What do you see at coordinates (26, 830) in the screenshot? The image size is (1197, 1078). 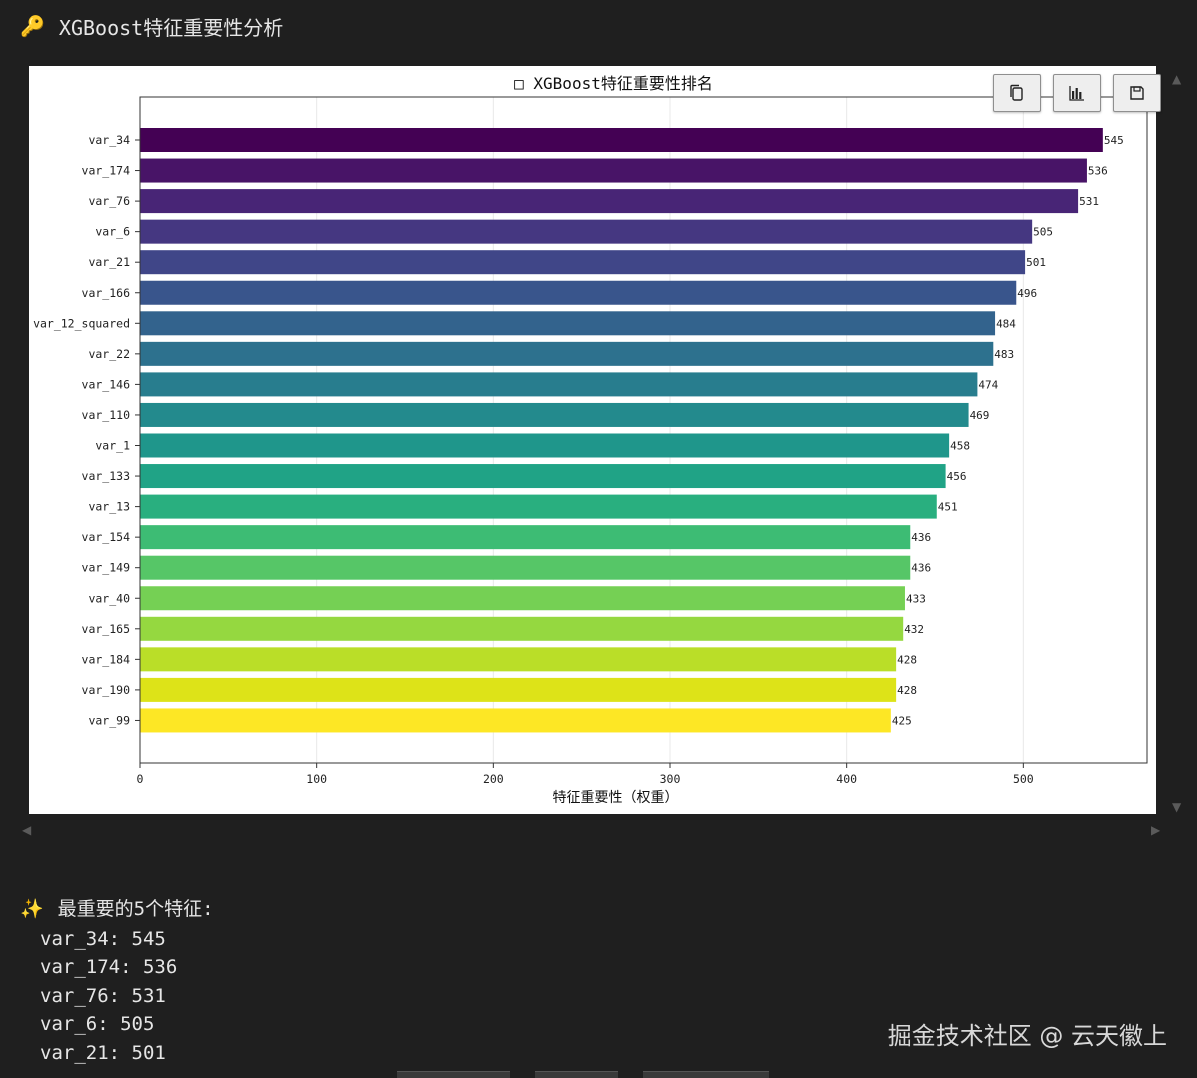 I see `scroll-left-icon: ◀` at bounding box center [26, 830].